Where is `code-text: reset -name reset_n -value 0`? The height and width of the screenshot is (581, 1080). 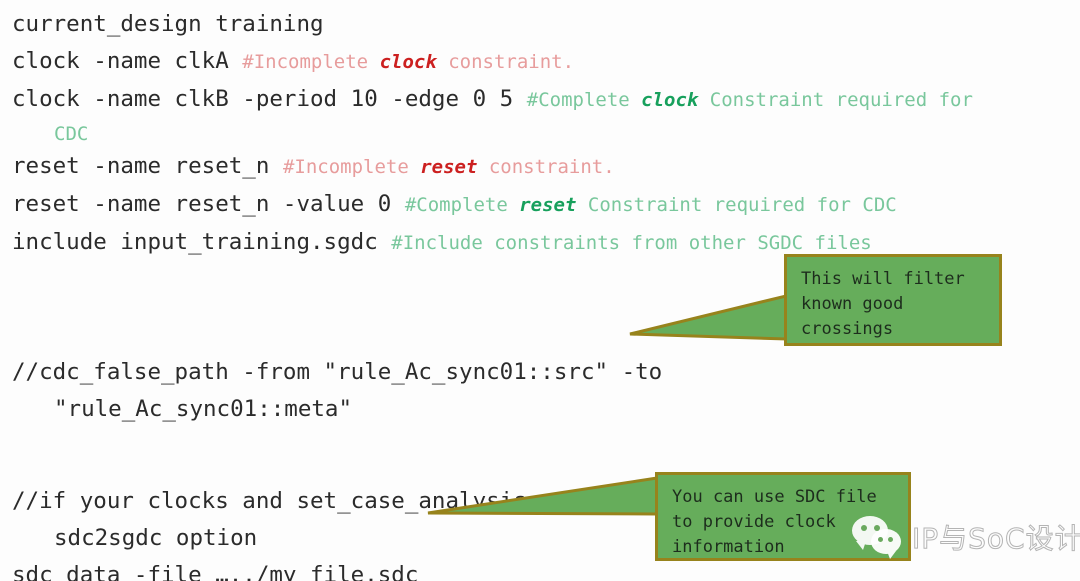 code-text: reset -name reset_n -value 0 is located at coordinates (208, 204).